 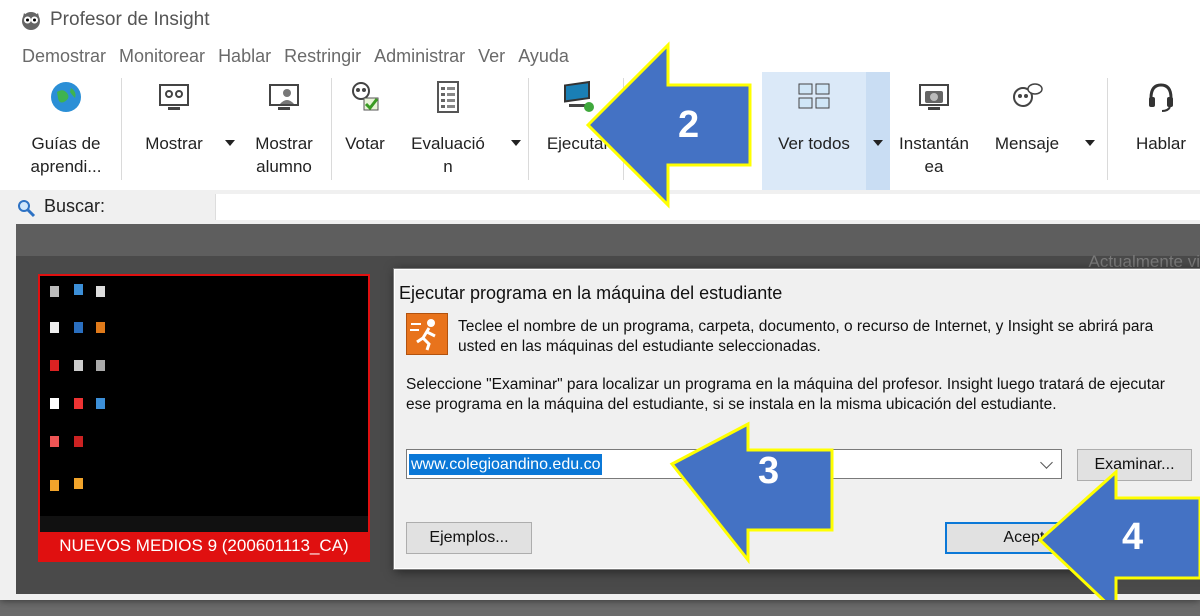 I want to click on menu-administrar: Administrar, so click(x=419, y=56).